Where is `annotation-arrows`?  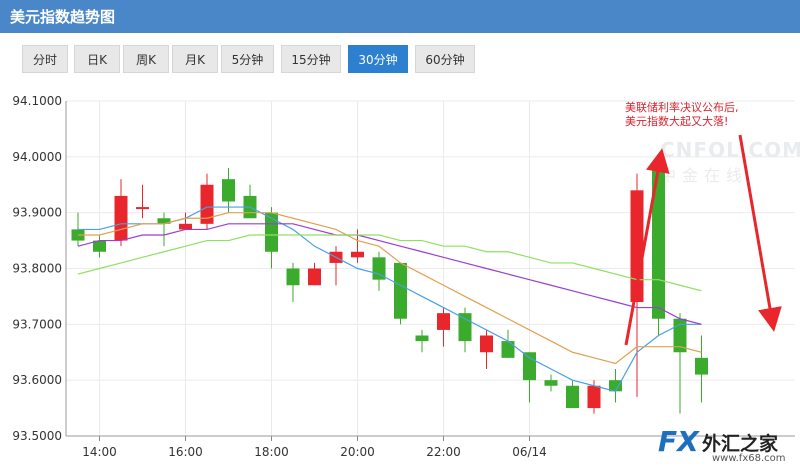 annotation-arrows is located at coordinates (703, 240).